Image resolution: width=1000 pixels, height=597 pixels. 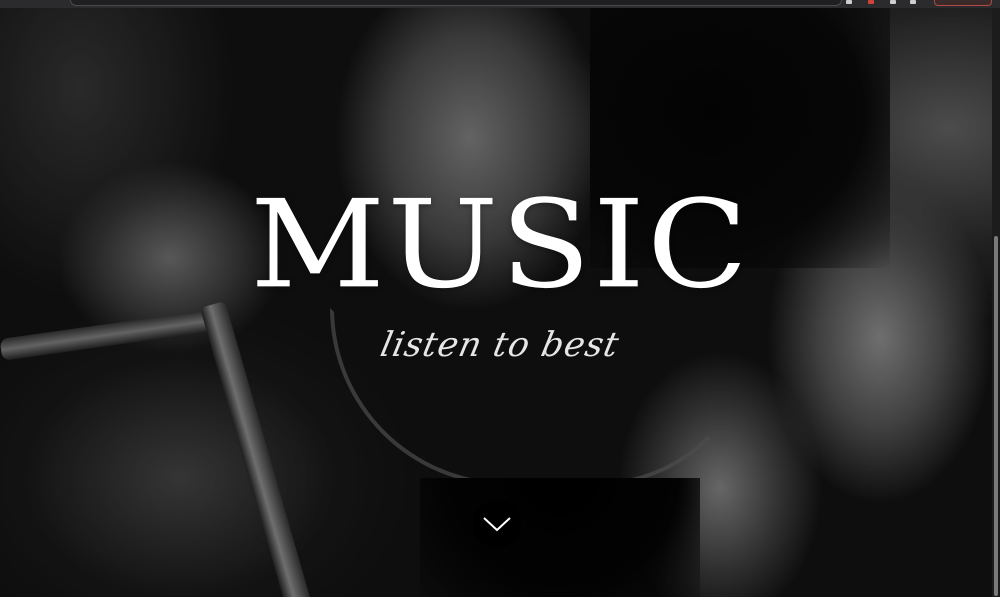 I want to click on browser-toolbar, so click(x=500, y=4).